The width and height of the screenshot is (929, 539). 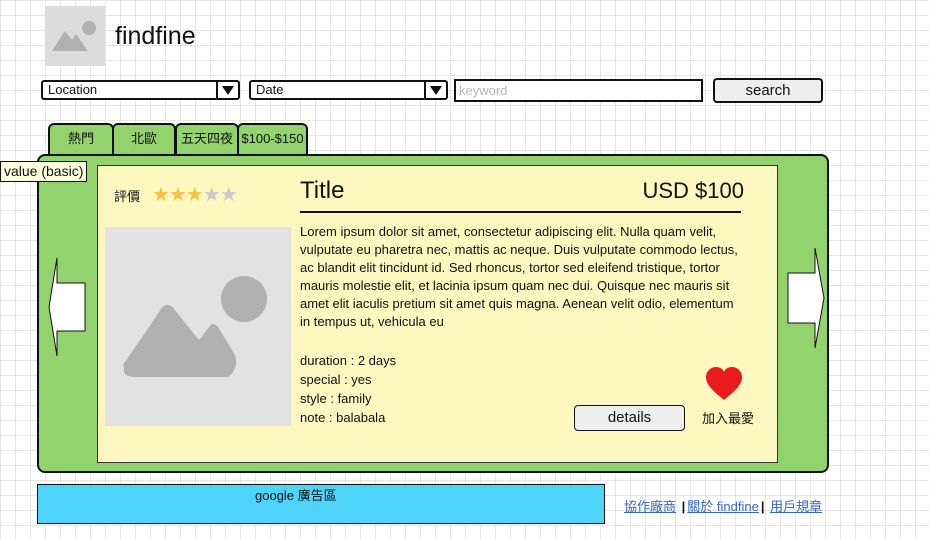 I want to click on spec-note: note : balabala, so click(x=343, y=417).